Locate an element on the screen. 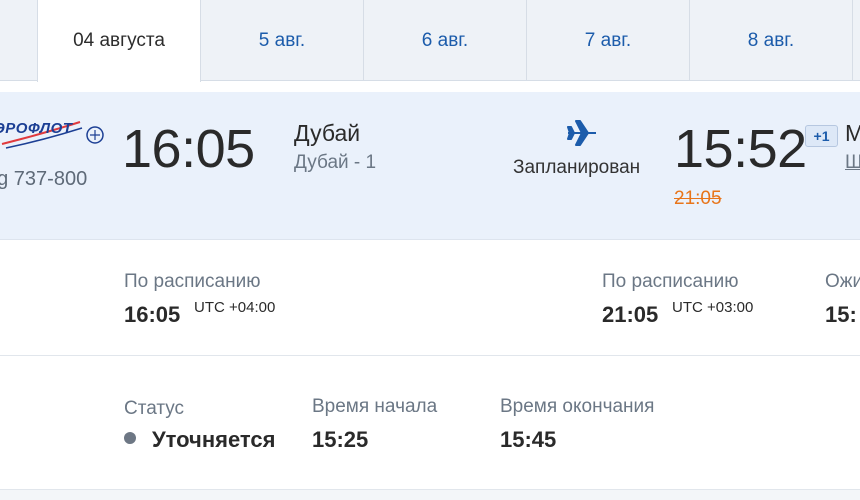 The width and height of the screenshot is (860, 500). arrival-scheduled-time: 21:05 is located at coordinates (630, 314).